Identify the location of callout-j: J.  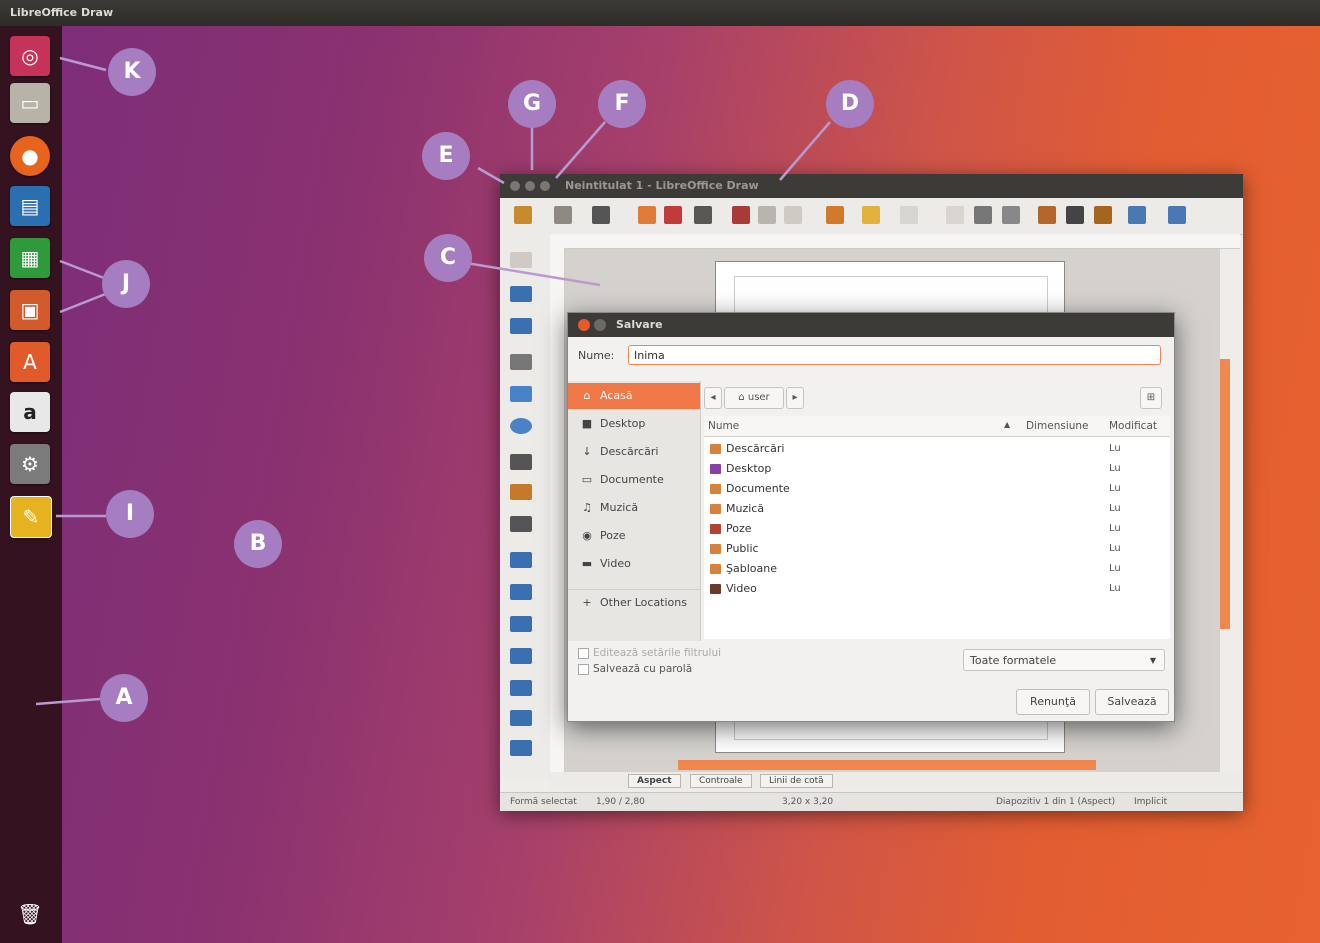
(126, 284).